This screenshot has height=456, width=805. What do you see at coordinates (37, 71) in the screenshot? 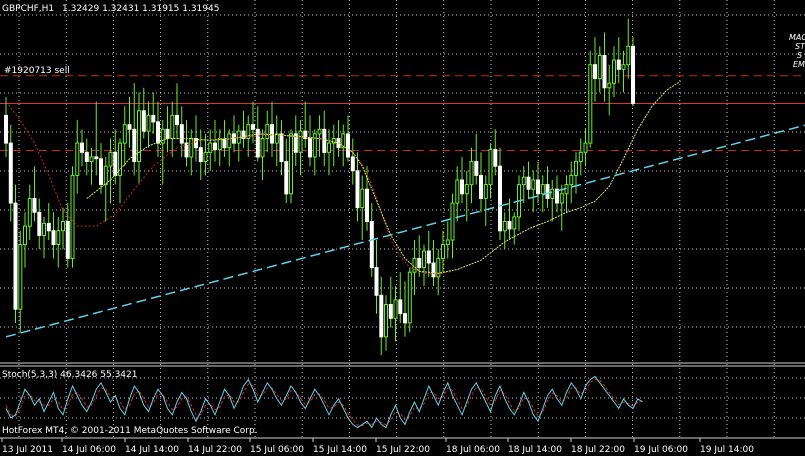
I see `order-label: #1920713 sell` at bounding box center [37, 71].